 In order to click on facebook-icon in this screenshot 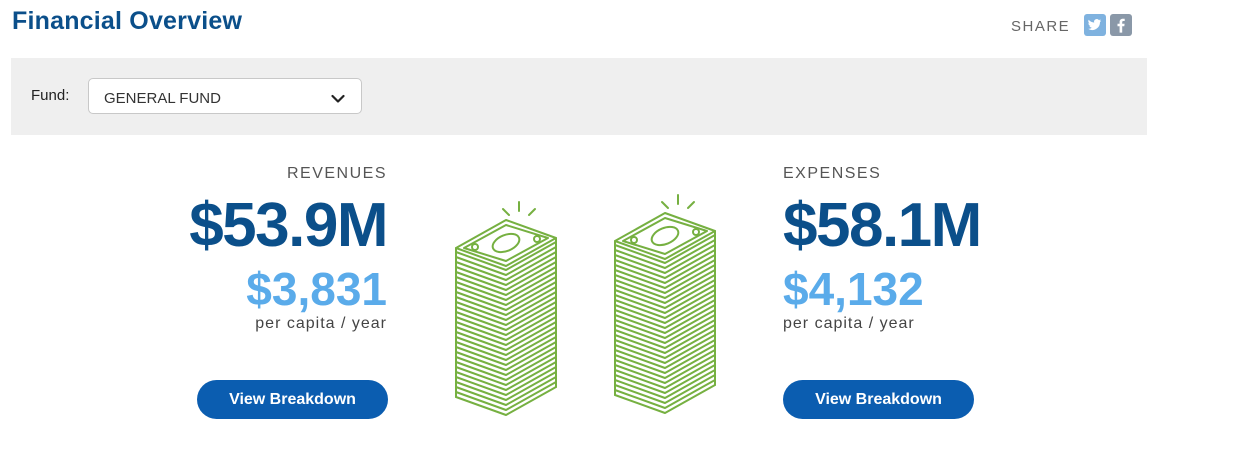, I will do `click(1121, 25)`.